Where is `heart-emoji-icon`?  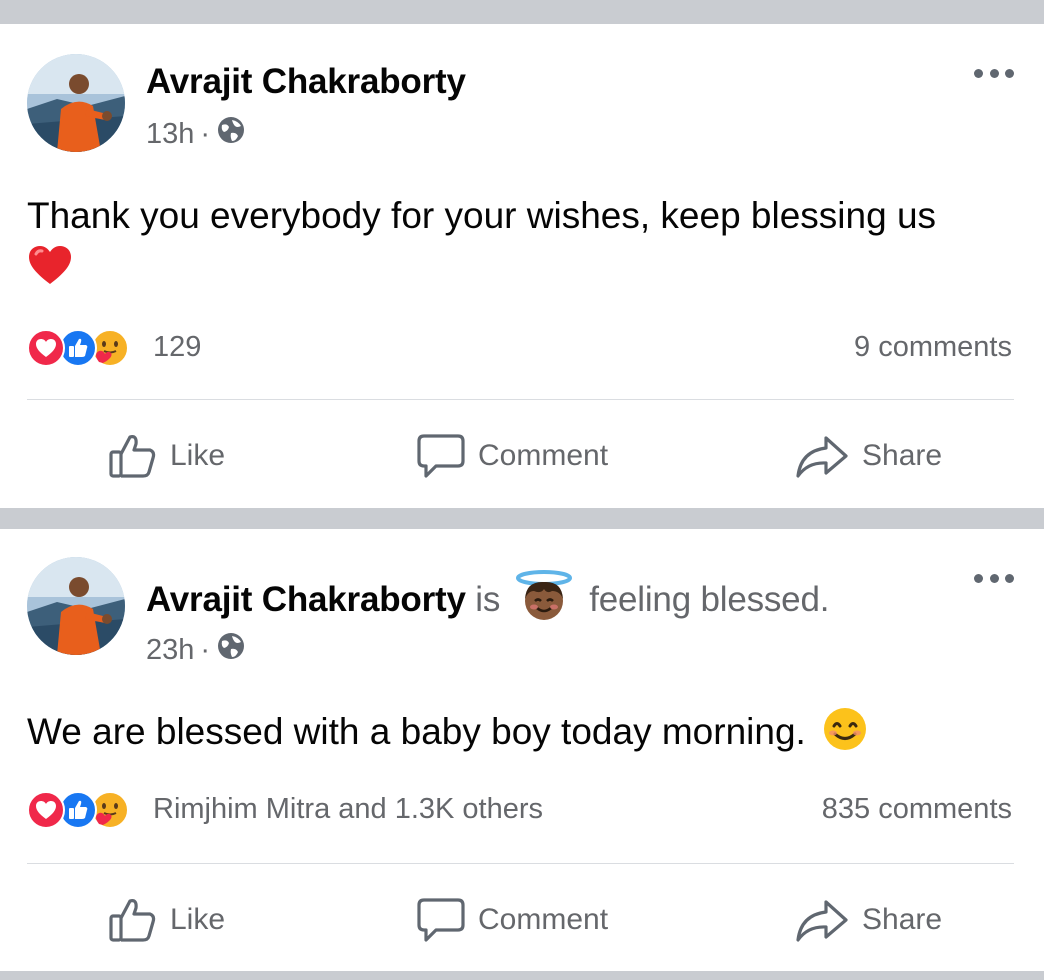
heart-emoji-icon is located at coordinates (50, 270).